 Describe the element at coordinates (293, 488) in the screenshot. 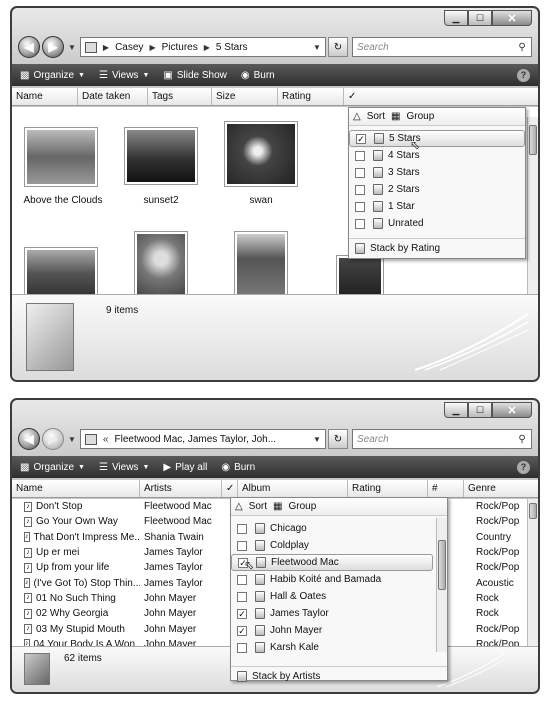

I see `column-album: Album` at that location.